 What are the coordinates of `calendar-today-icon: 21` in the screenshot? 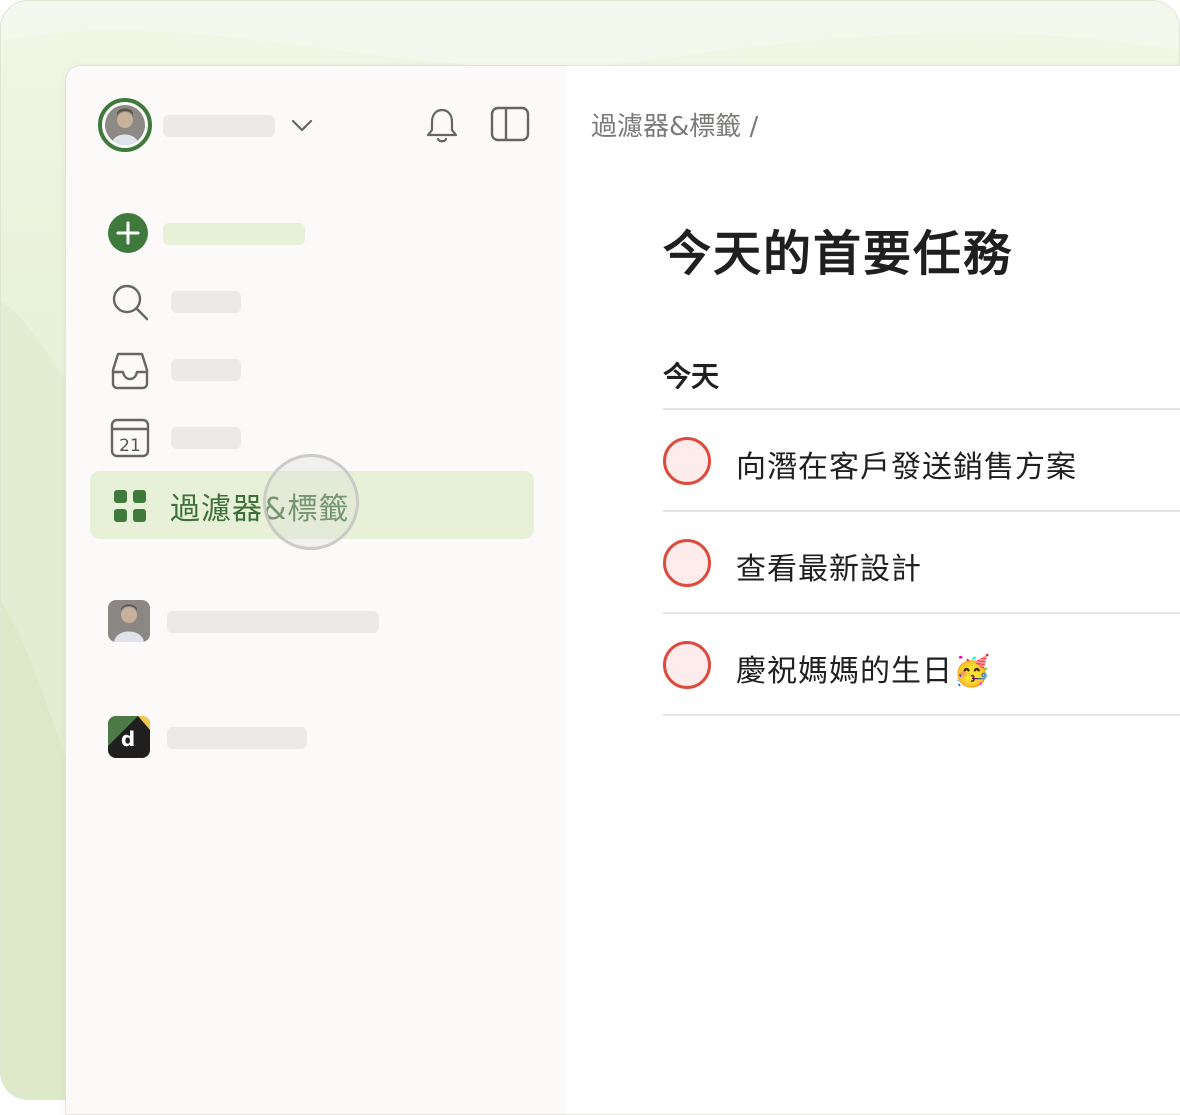 It's located at (130, 438).